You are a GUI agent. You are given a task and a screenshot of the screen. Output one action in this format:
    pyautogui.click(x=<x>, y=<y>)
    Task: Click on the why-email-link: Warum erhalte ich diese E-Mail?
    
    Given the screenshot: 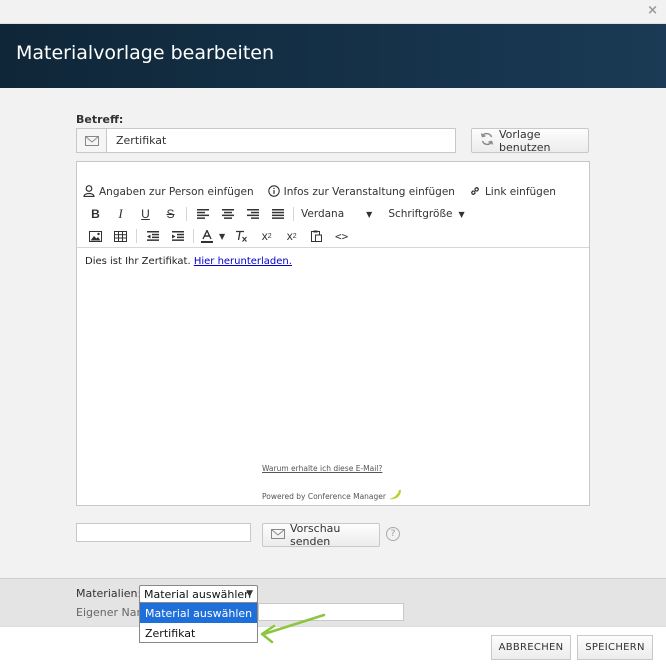 What is the action you would take?
    pyautogui.click(x=322, y=468)
    